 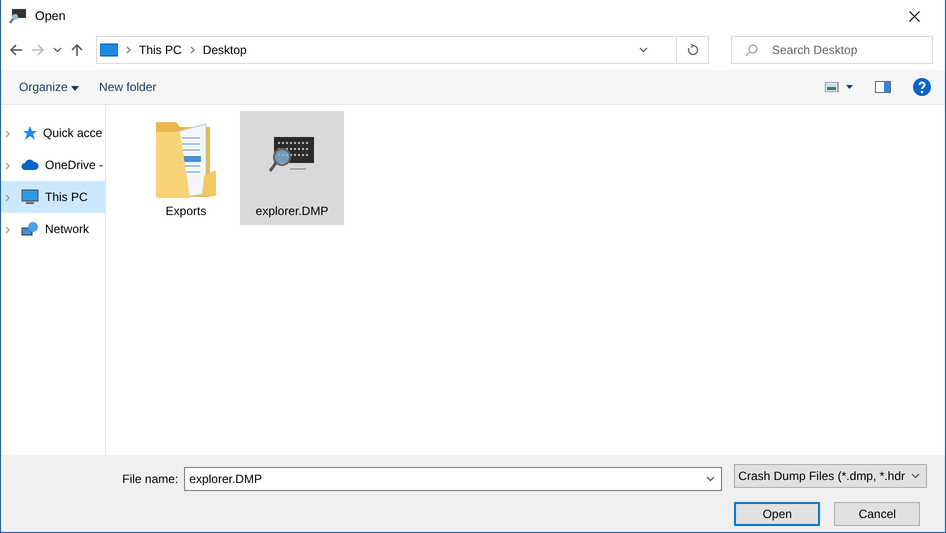 I want to click on network-icon, so click(x=30, y=229).